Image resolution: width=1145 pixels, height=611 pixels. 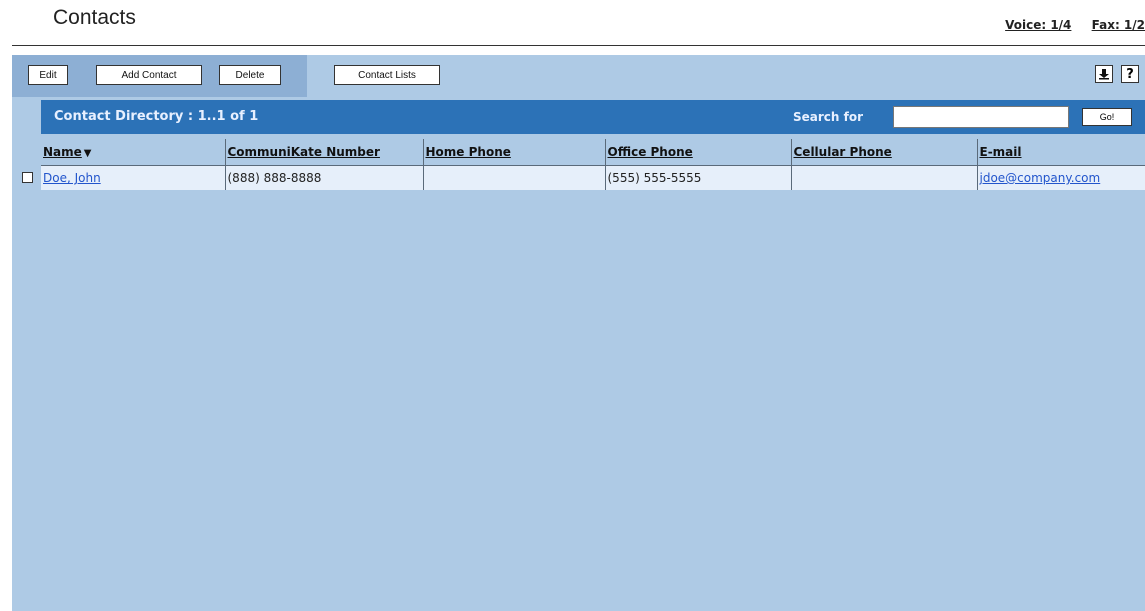 What do you see at coordinates (149, 75) in the screenshot?
I see `add-contact-button: Add Contact` at bounding box center [149, 75].